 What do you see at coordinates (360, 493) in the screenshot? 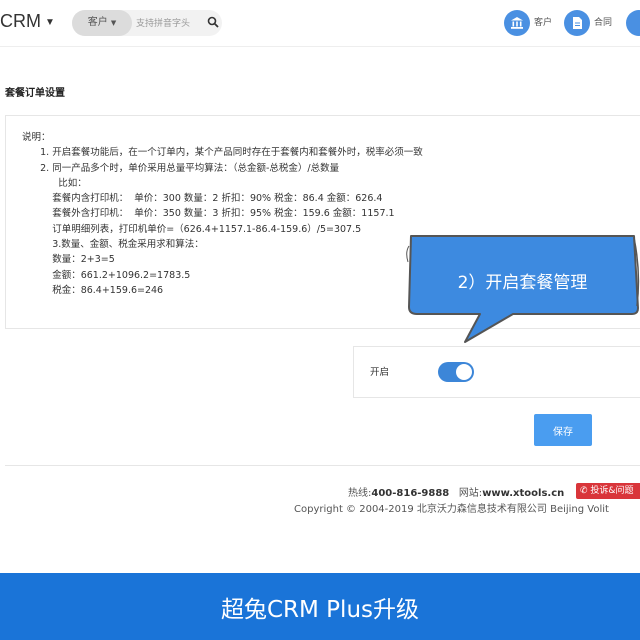
I see `hotline-label: 热线:` at bounding box center [360, 493].